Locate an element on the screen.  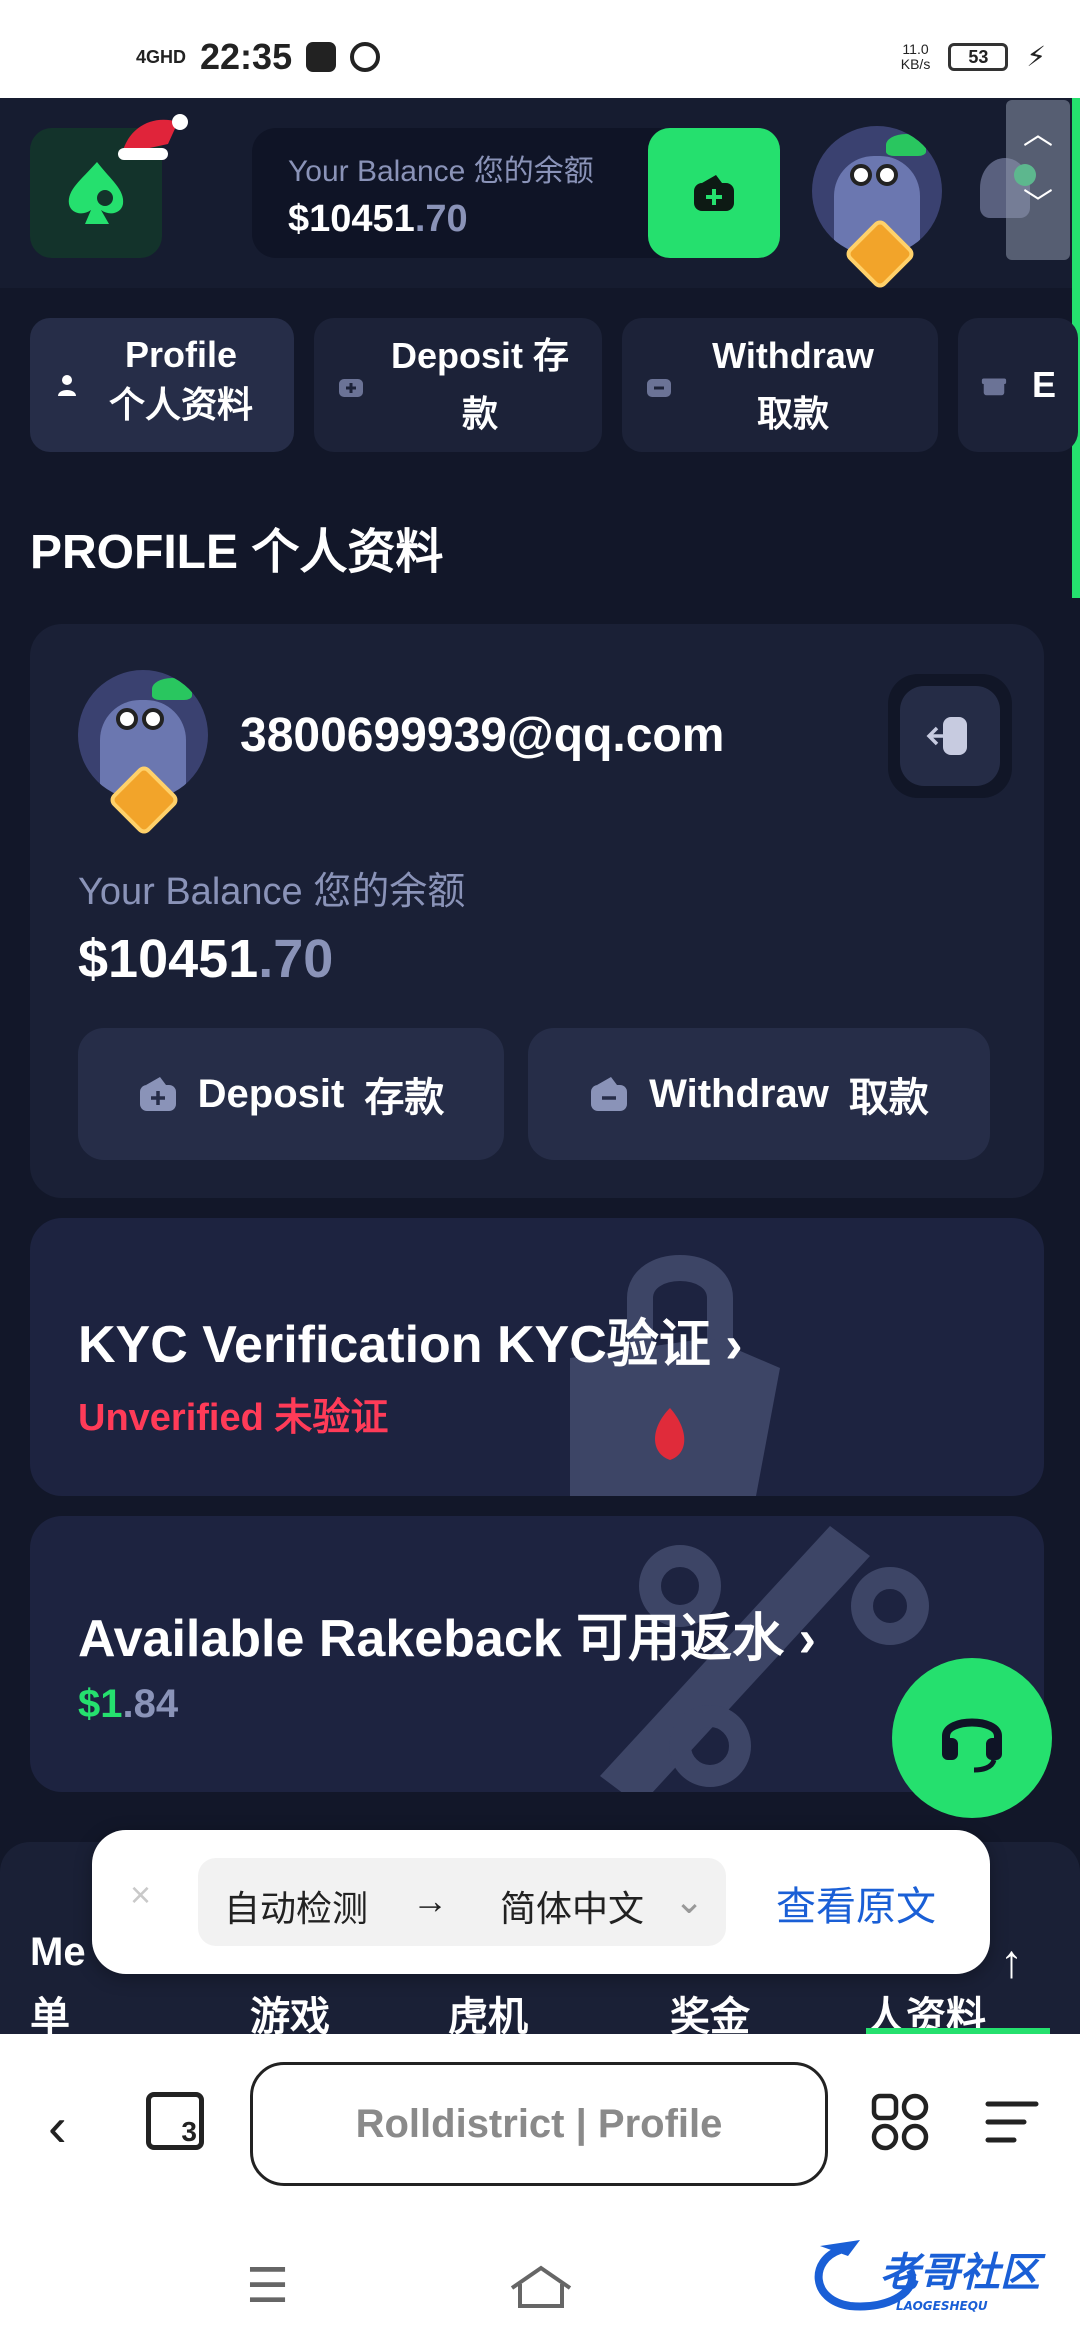
rakeback-card: Available Rakeback 可用返水 › $1.84 is located at coordinates (537, 1654).